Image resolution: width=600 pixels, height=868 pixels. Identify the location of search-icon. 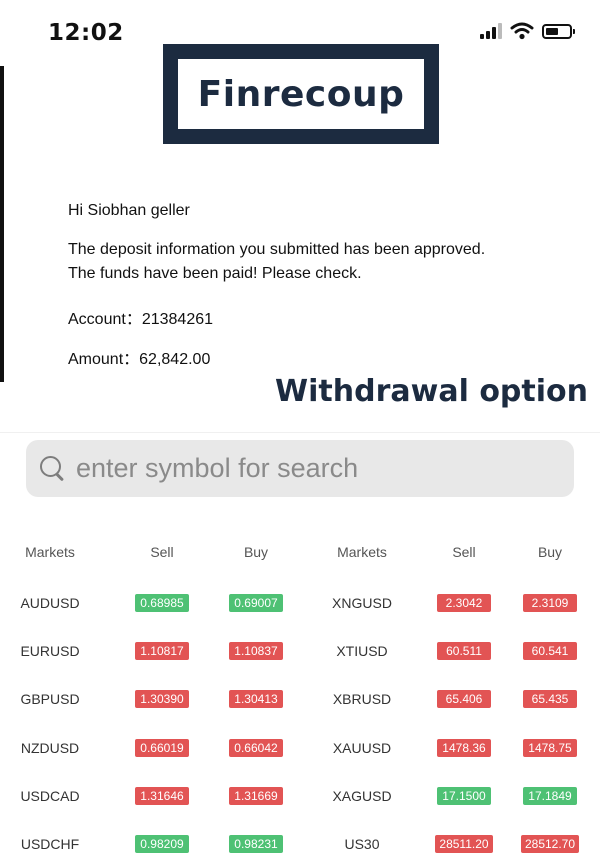
(53, 469).